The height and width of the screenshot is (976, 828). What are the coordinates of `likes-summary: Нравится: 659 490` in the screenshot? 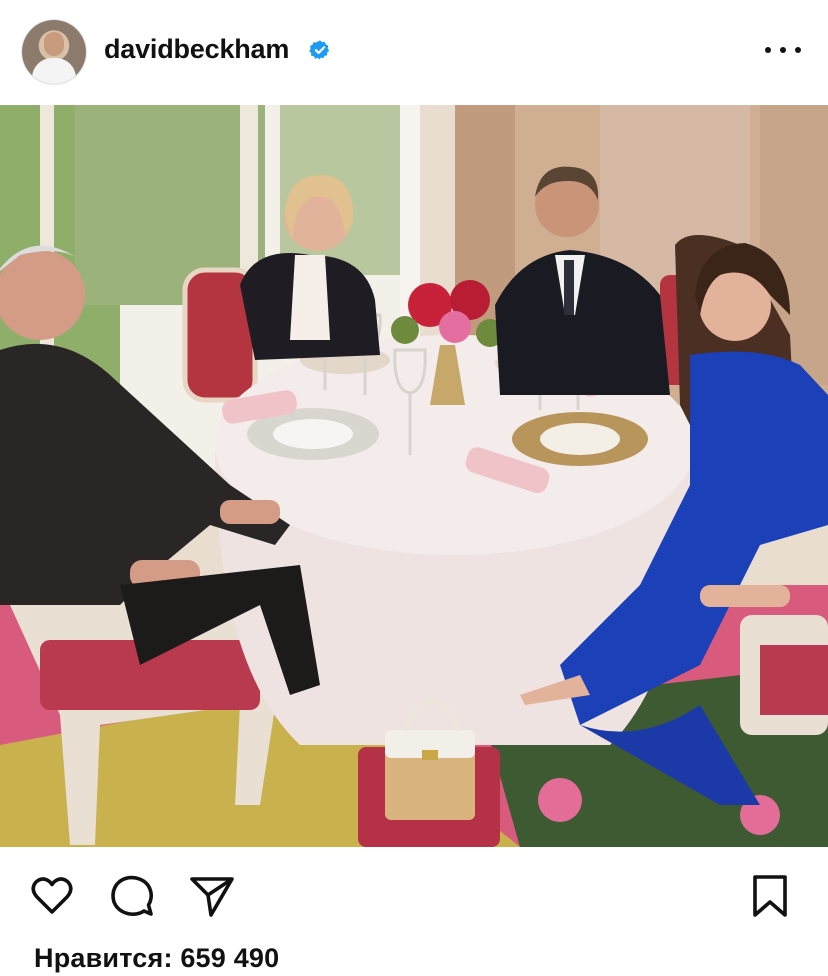 It's located at (156, 958).